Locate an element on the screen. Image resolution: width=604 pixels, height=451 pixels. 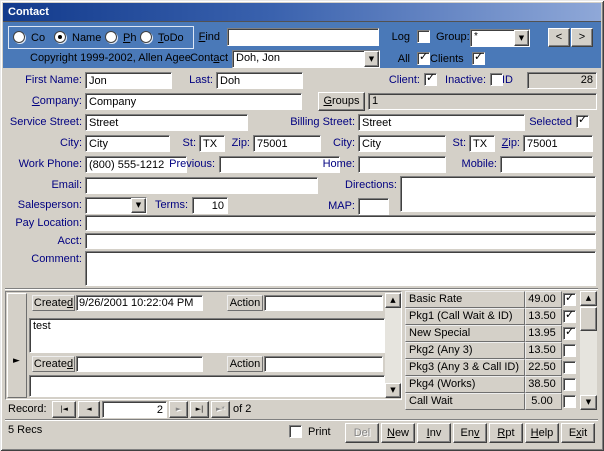
last-name-input is located at coordinates (259, 80).